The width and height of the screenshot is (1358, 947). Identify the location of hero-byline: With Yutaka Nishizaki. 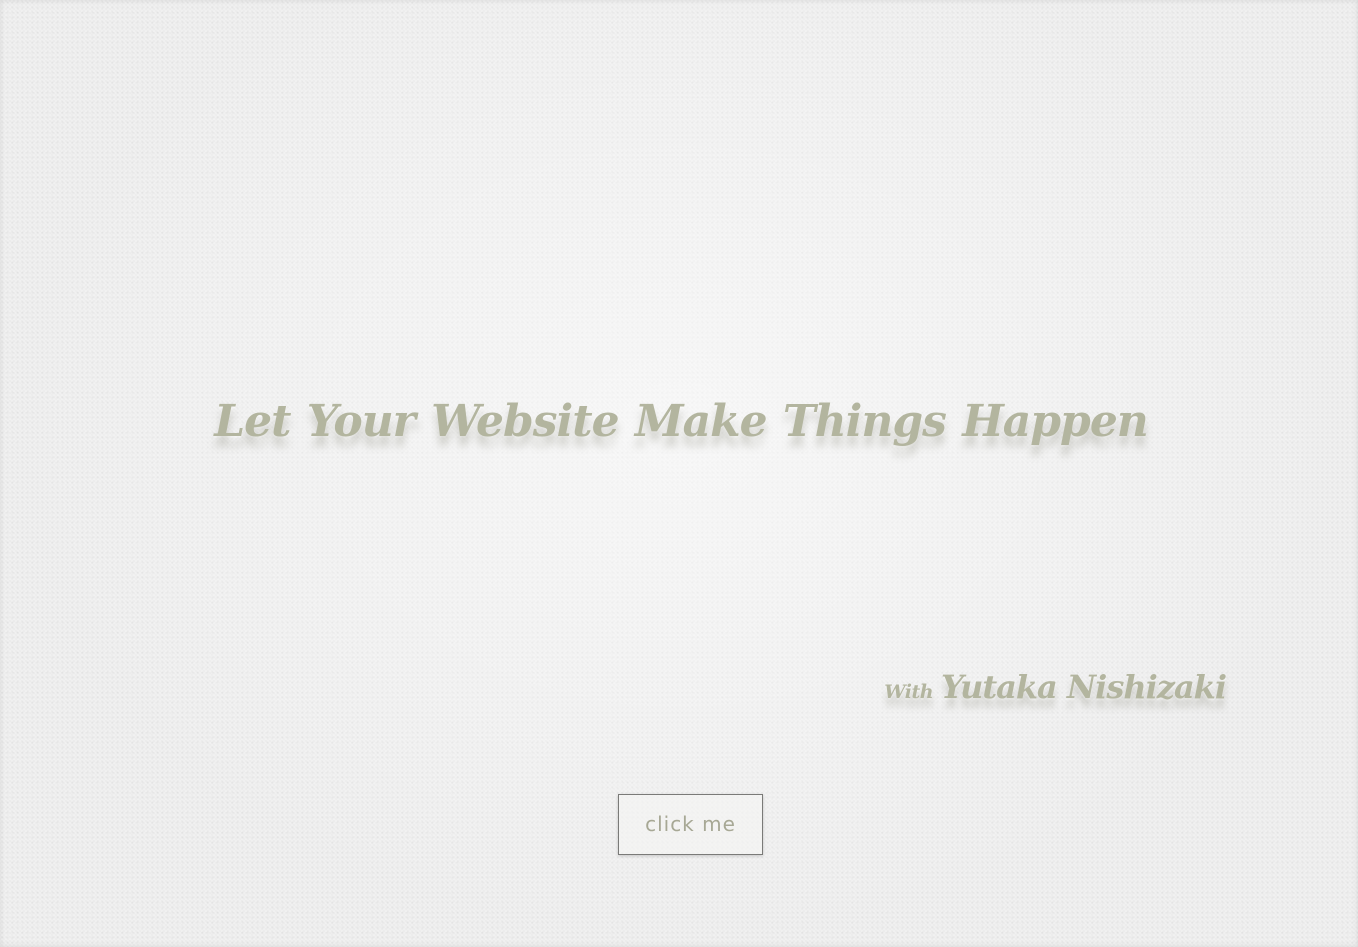
(1055, 687).